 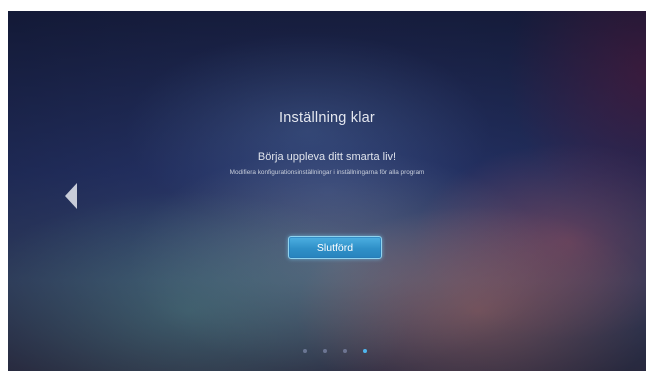 I want to click on page-dot-4-active, so click(x=365, y=351).